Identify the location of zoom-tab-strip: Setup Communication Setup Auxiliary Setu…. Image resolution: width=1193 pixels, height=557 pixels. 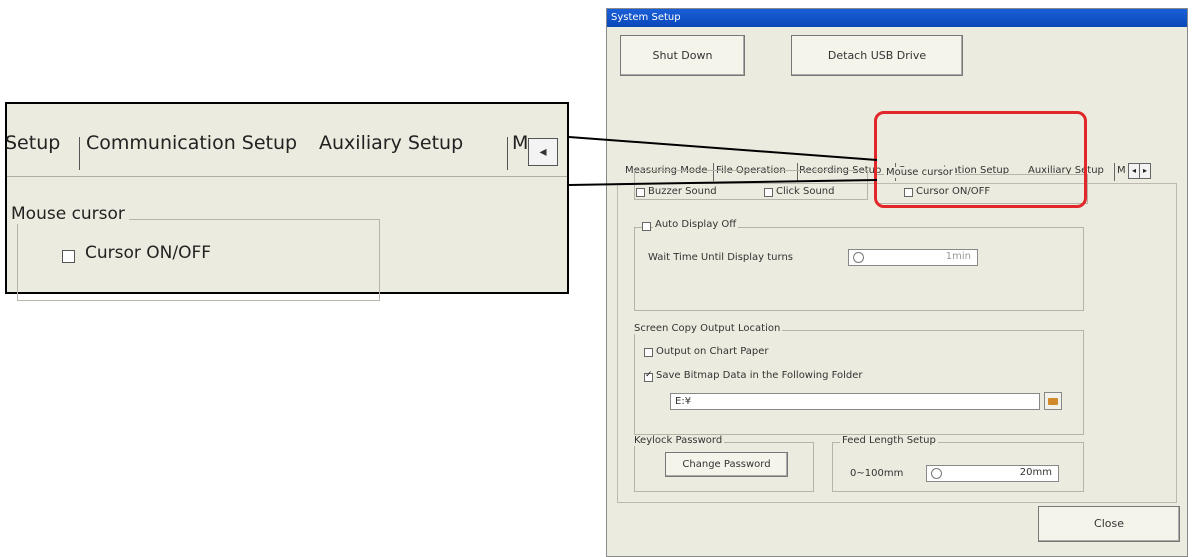
(286, 137).